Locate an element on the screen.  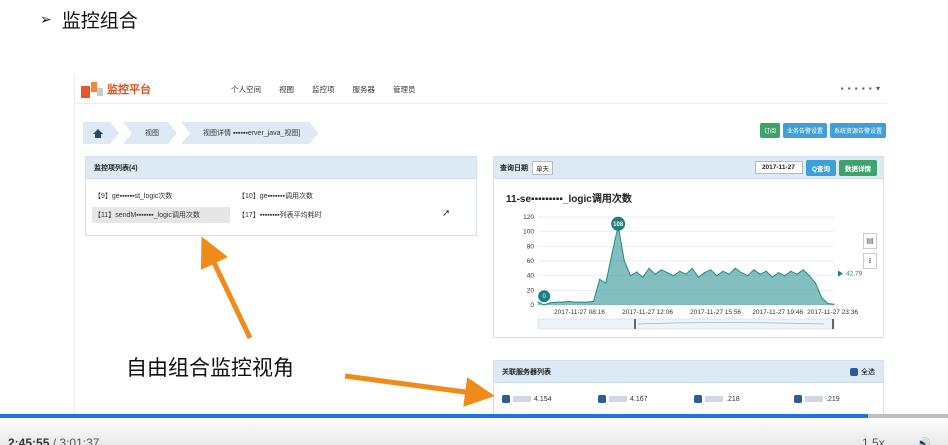
breadcrumb: 视图 视图详情 ▪▪▪▪▪▪erver_java_视图] is located at coordinates (202, 133).